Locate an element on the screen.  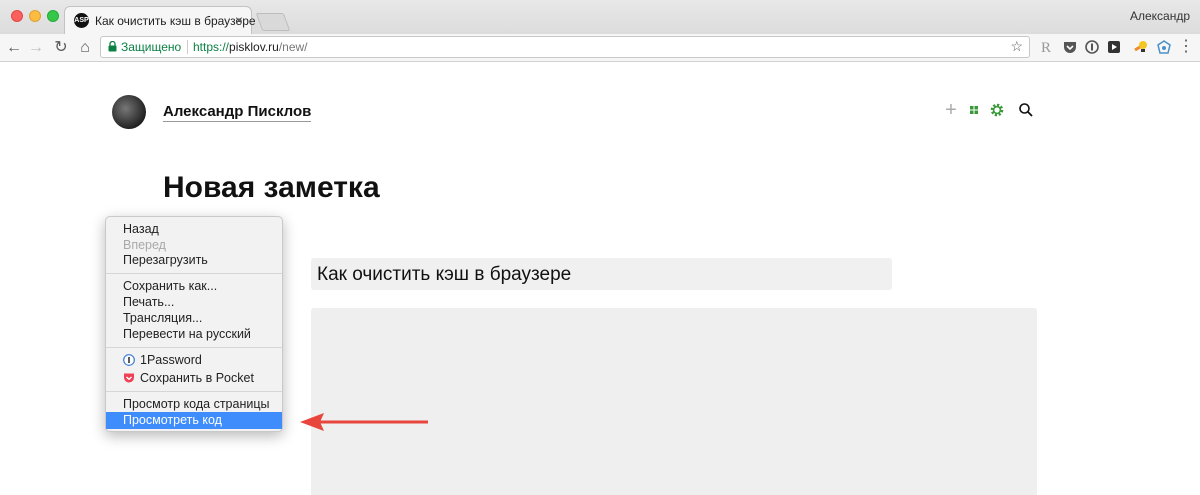
back-button: ← is located at coordinates (14, 48).